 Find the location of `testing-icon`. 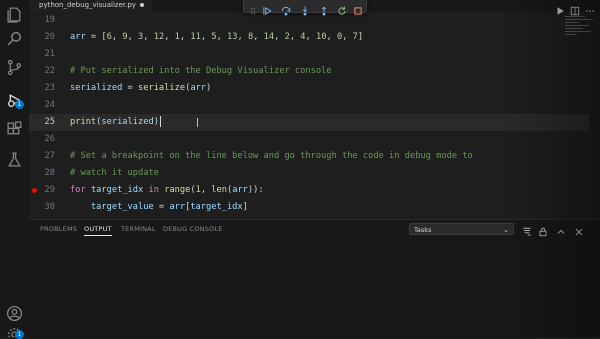

testing-icon is located at coordinates (14, 159).